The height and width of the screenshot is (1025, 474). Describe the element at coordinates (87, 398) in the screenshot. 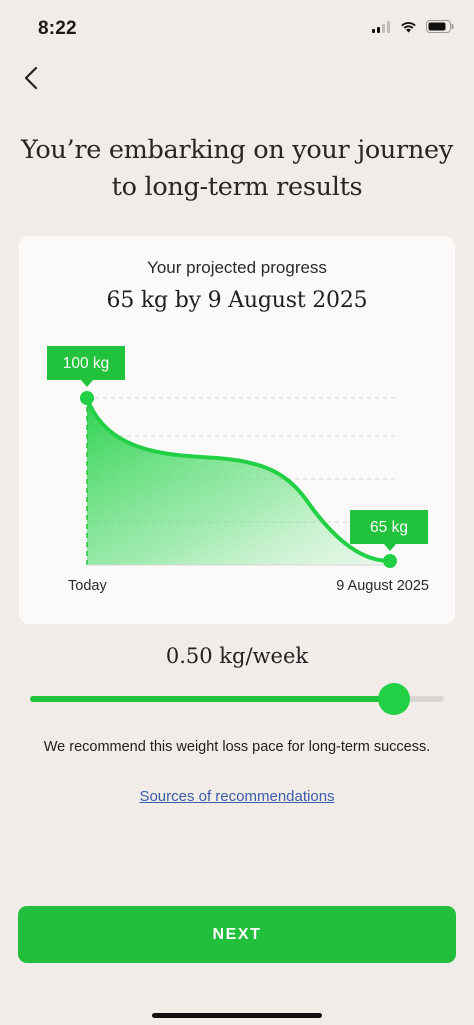

I see `start-point` at that location.